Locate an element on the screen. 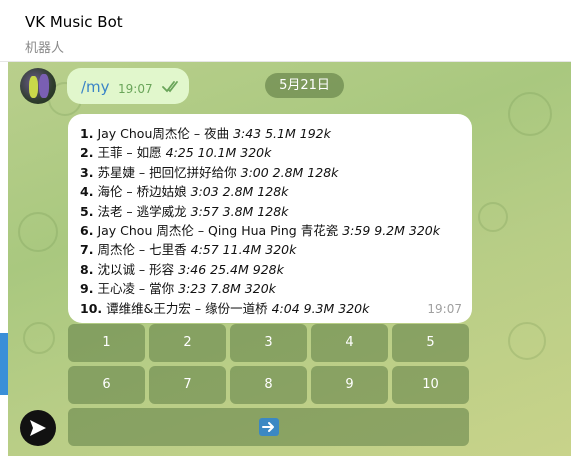 The width and height of the screenshot is (571, 456). avatar is located at coordinates (38, 86).